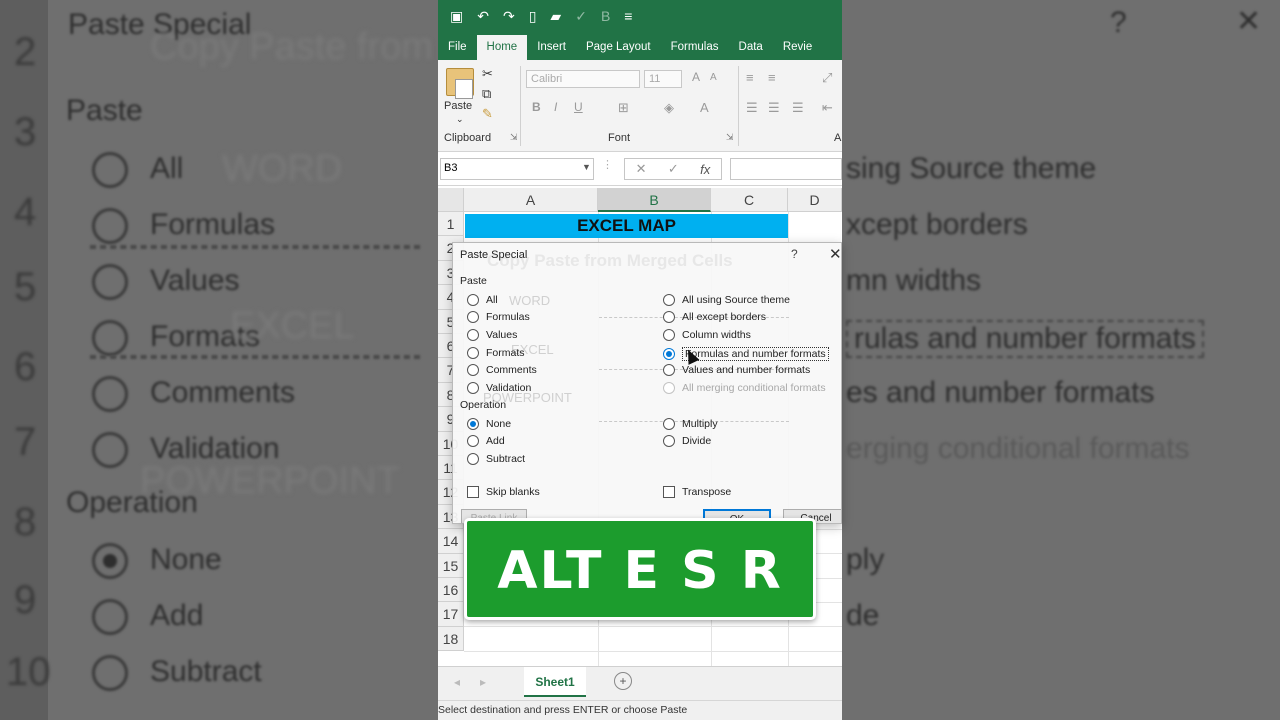 This screenshot has height=720, width=1280. What do you see at coordinates (551, 50) in the screenshot?
I see `tab-insert: Insert` at bounding box center [551, 50].